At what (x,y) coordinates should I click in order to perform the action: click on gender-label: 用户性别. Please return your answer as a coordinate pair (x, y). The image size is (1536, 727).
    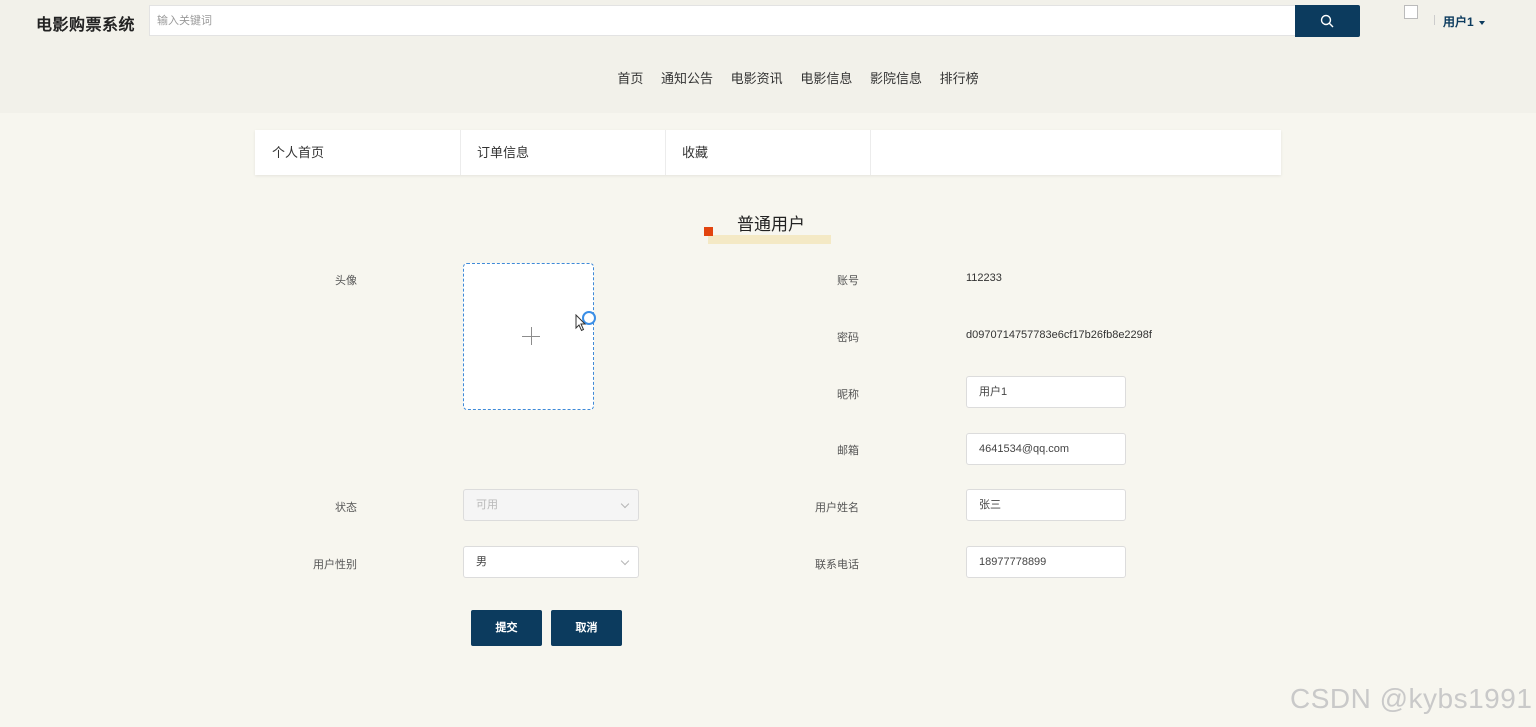
    Looking at the image, I should click on (335, 565).